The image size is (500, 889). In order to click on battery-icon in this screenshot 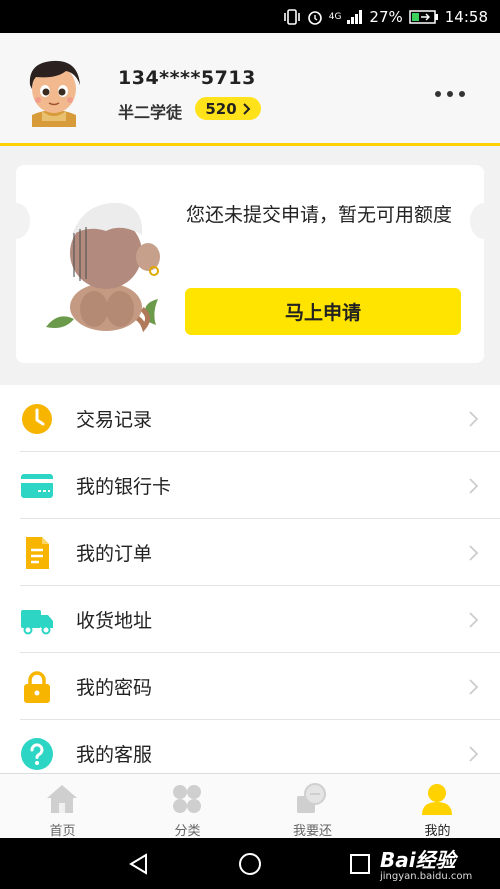, I will do `click(423, 16)`.